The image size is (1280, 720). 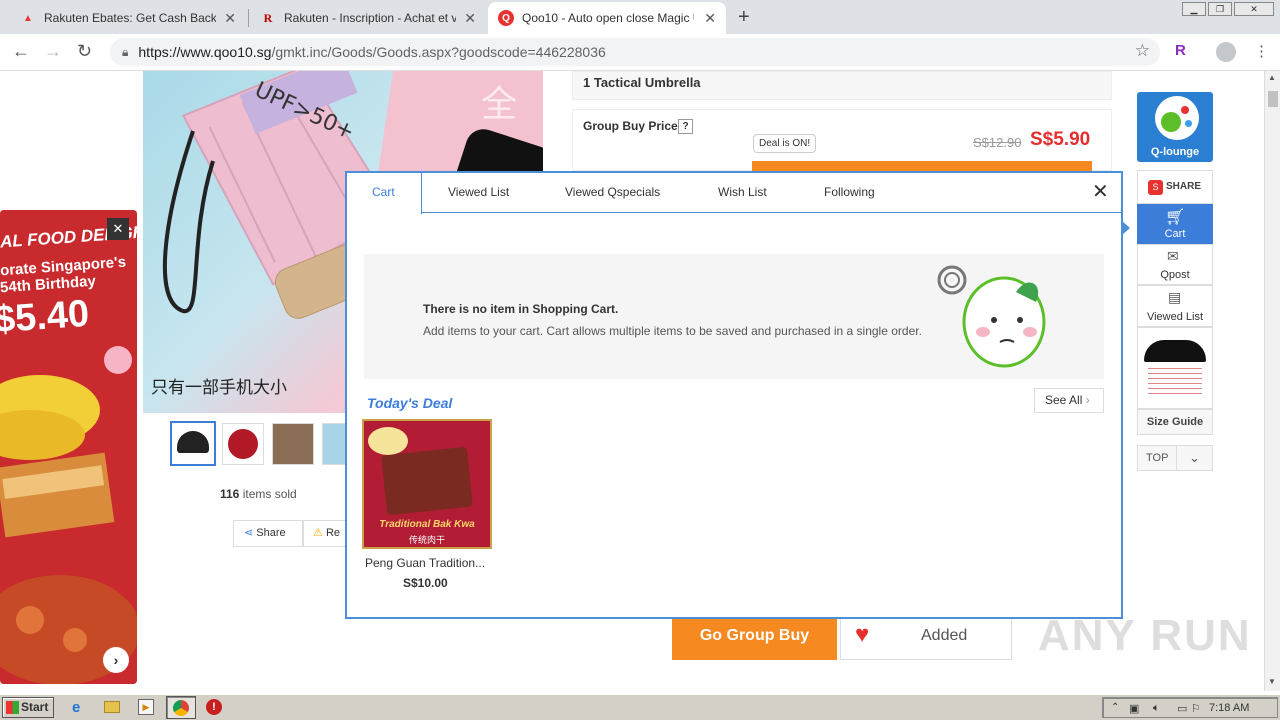 I want to click on empty-cart-title: There is no item in Shopping Cart., so click(x=521, y=309).